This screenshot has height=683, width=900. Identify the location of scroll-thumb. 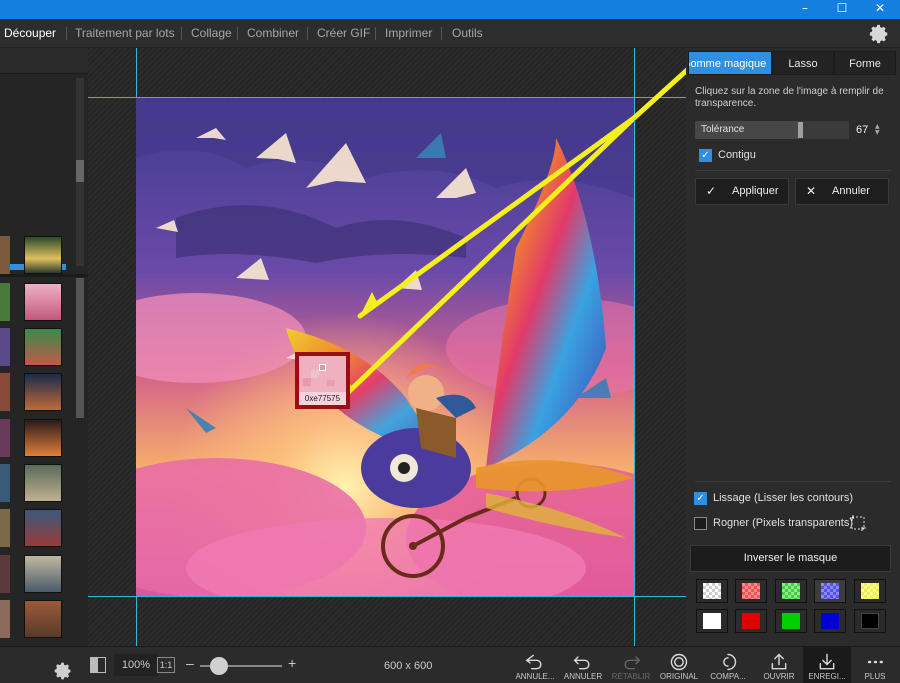
(80, 171).